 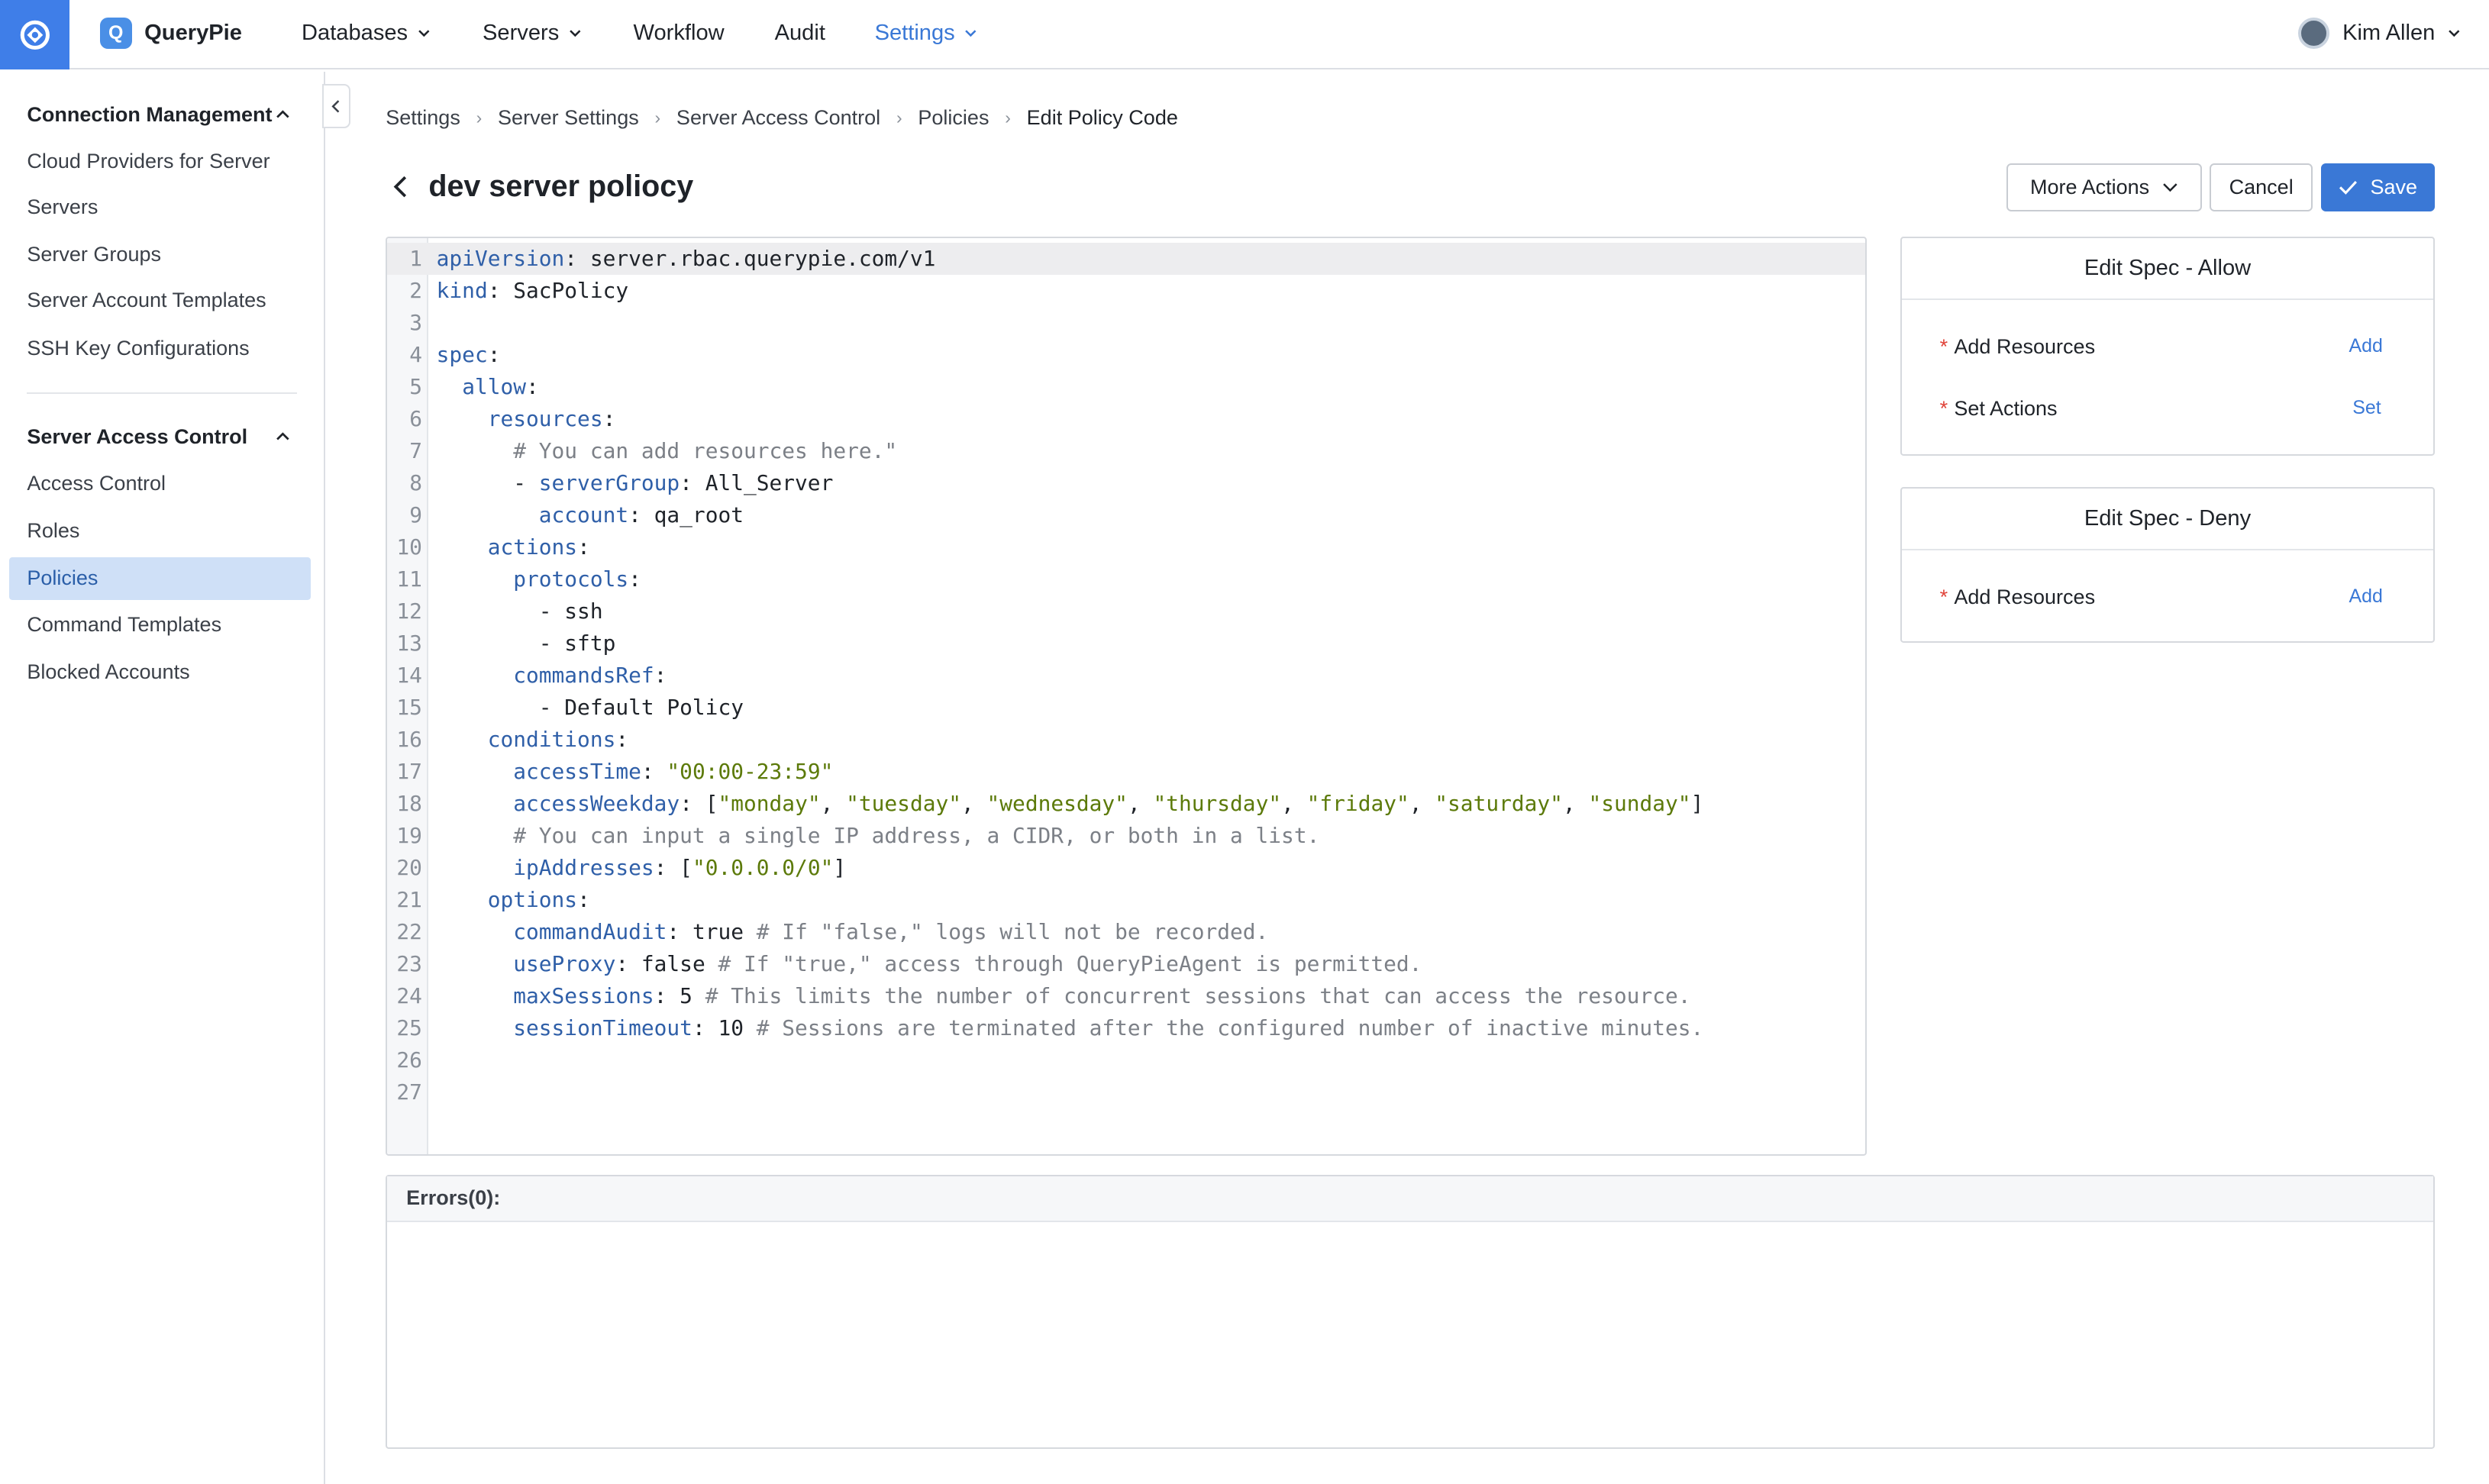 I want to click on allow-set-actions-button: Set, so click(x=2367, y=408).